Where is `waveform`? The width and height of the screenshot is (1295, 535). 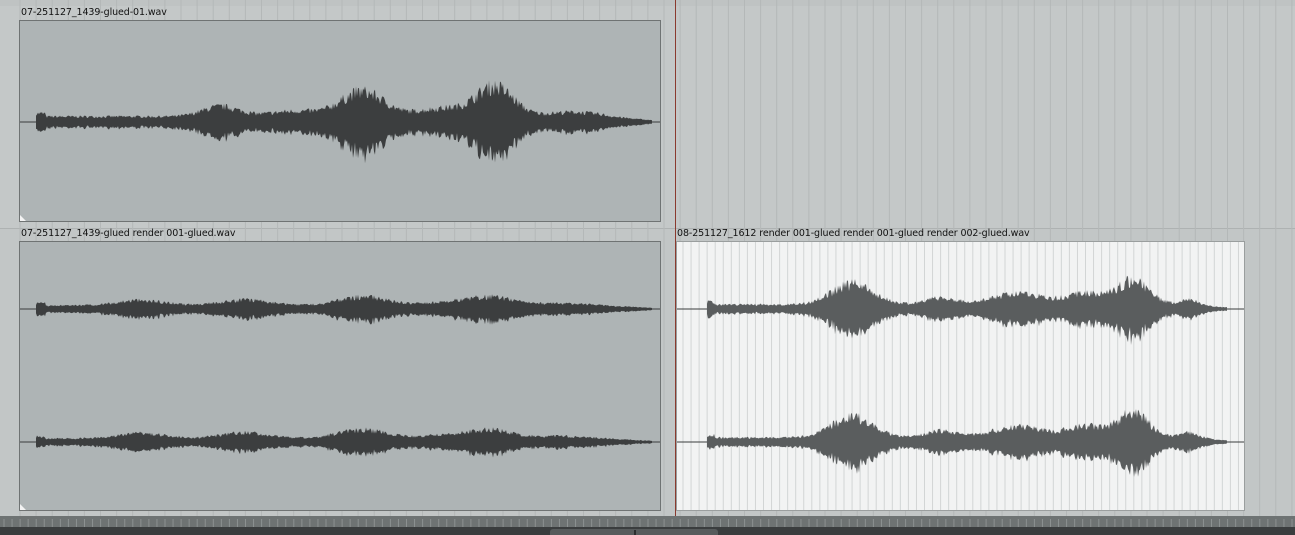
waveform is located at coordinates (340, 122).